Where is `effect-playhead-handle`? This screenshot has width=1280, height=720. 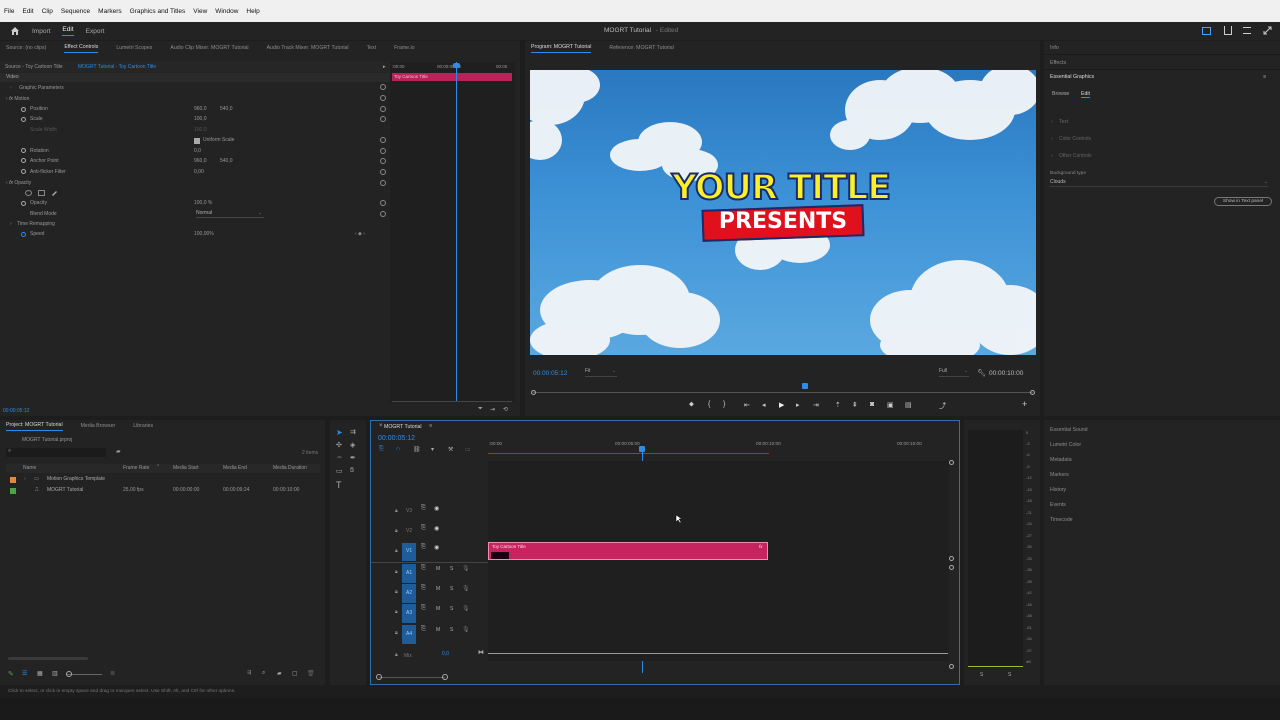
effect-playhead-handle is located at coordinates (456, 65).